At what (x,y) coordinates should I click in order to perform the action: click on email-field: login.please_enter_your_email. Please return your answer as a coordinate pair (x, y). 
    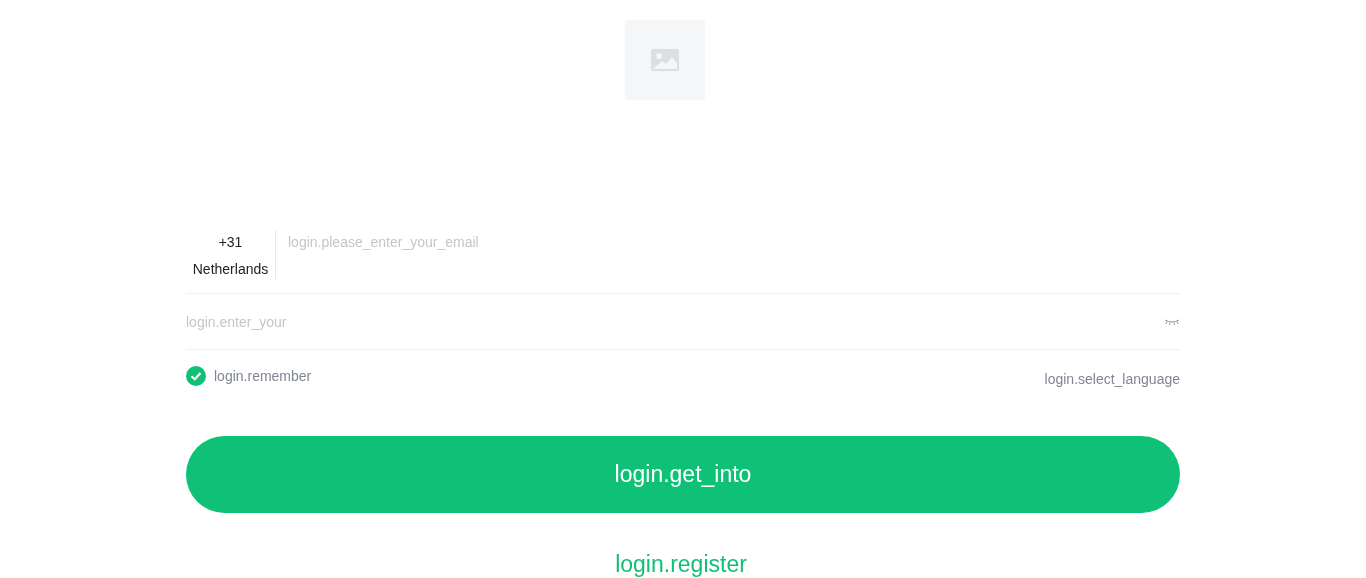
    Looking at the image, I should click on (734, 242).